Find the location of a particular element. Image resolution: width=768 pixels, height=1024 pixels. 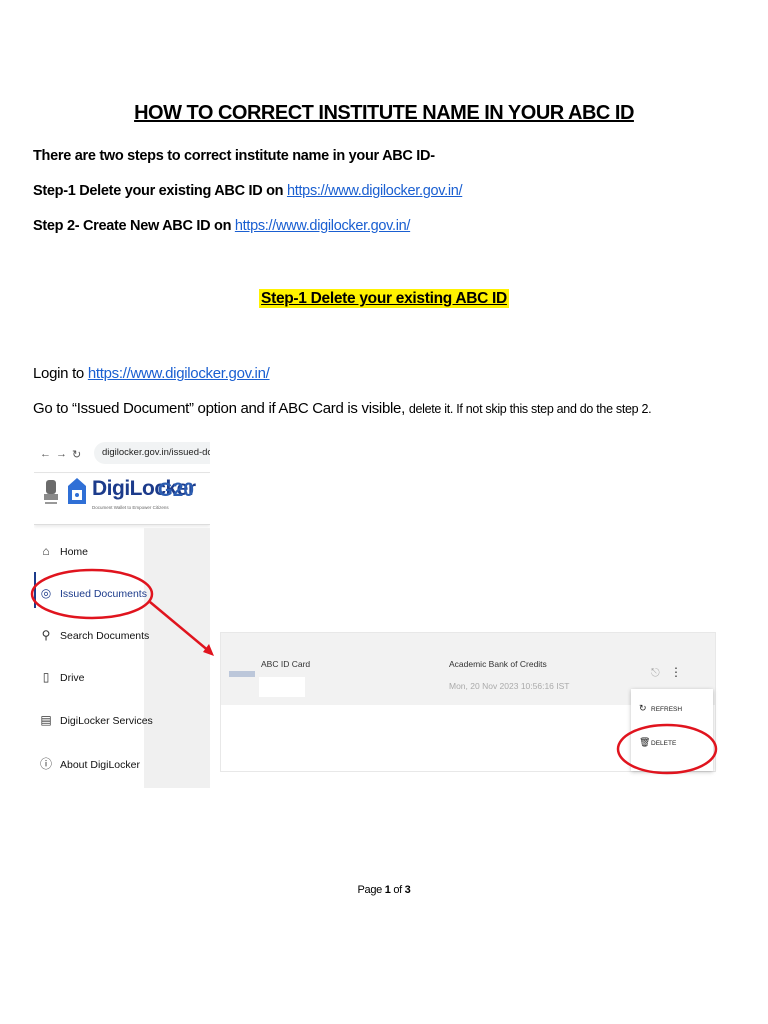

login-line: Login to https://www.digilocker.gov.in/ is located at coordinates (151, 373).